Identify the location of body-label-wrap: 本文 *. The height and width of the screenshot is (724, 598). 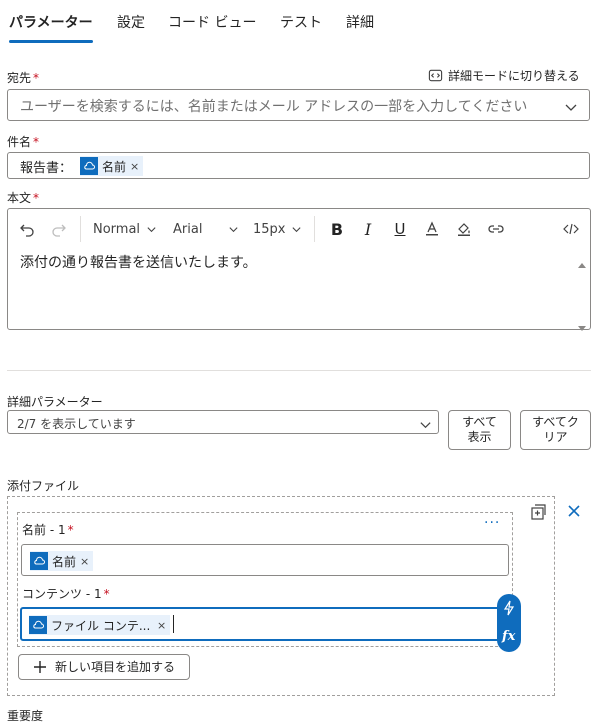
(23, 197).